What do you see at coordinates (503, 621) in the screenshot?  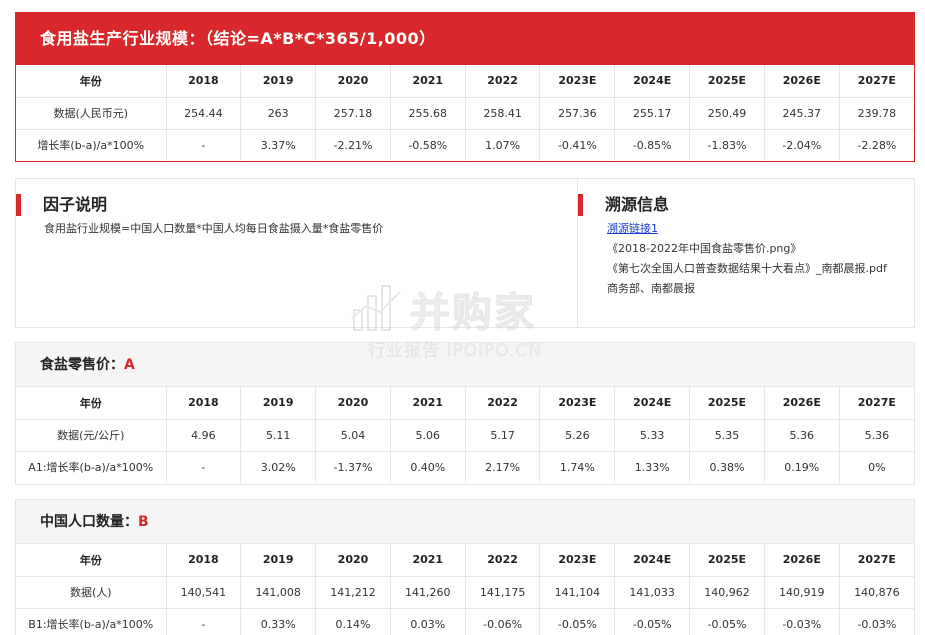 I see `growth-cell: -0.06%` at bounding box center [503, 621].